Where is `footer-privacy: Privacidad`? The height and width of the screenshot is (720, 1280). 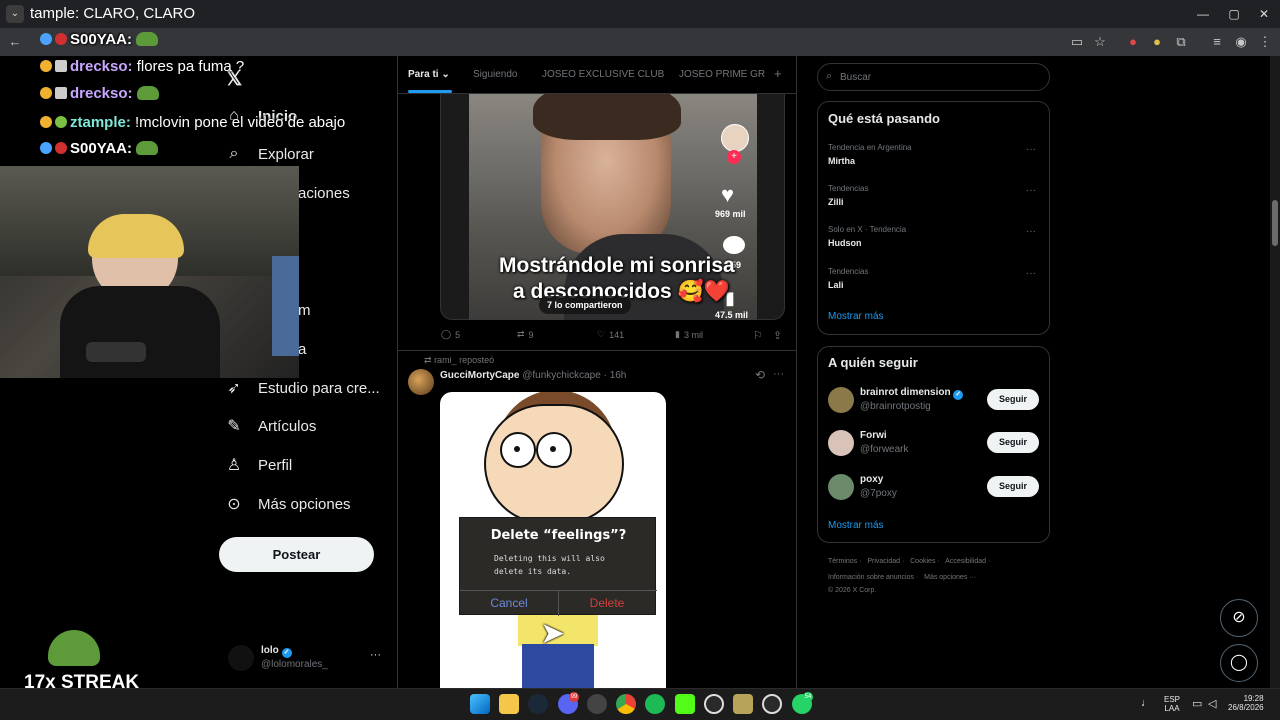
footer-privacy: Privacidad is located at coordinates (883, 561).